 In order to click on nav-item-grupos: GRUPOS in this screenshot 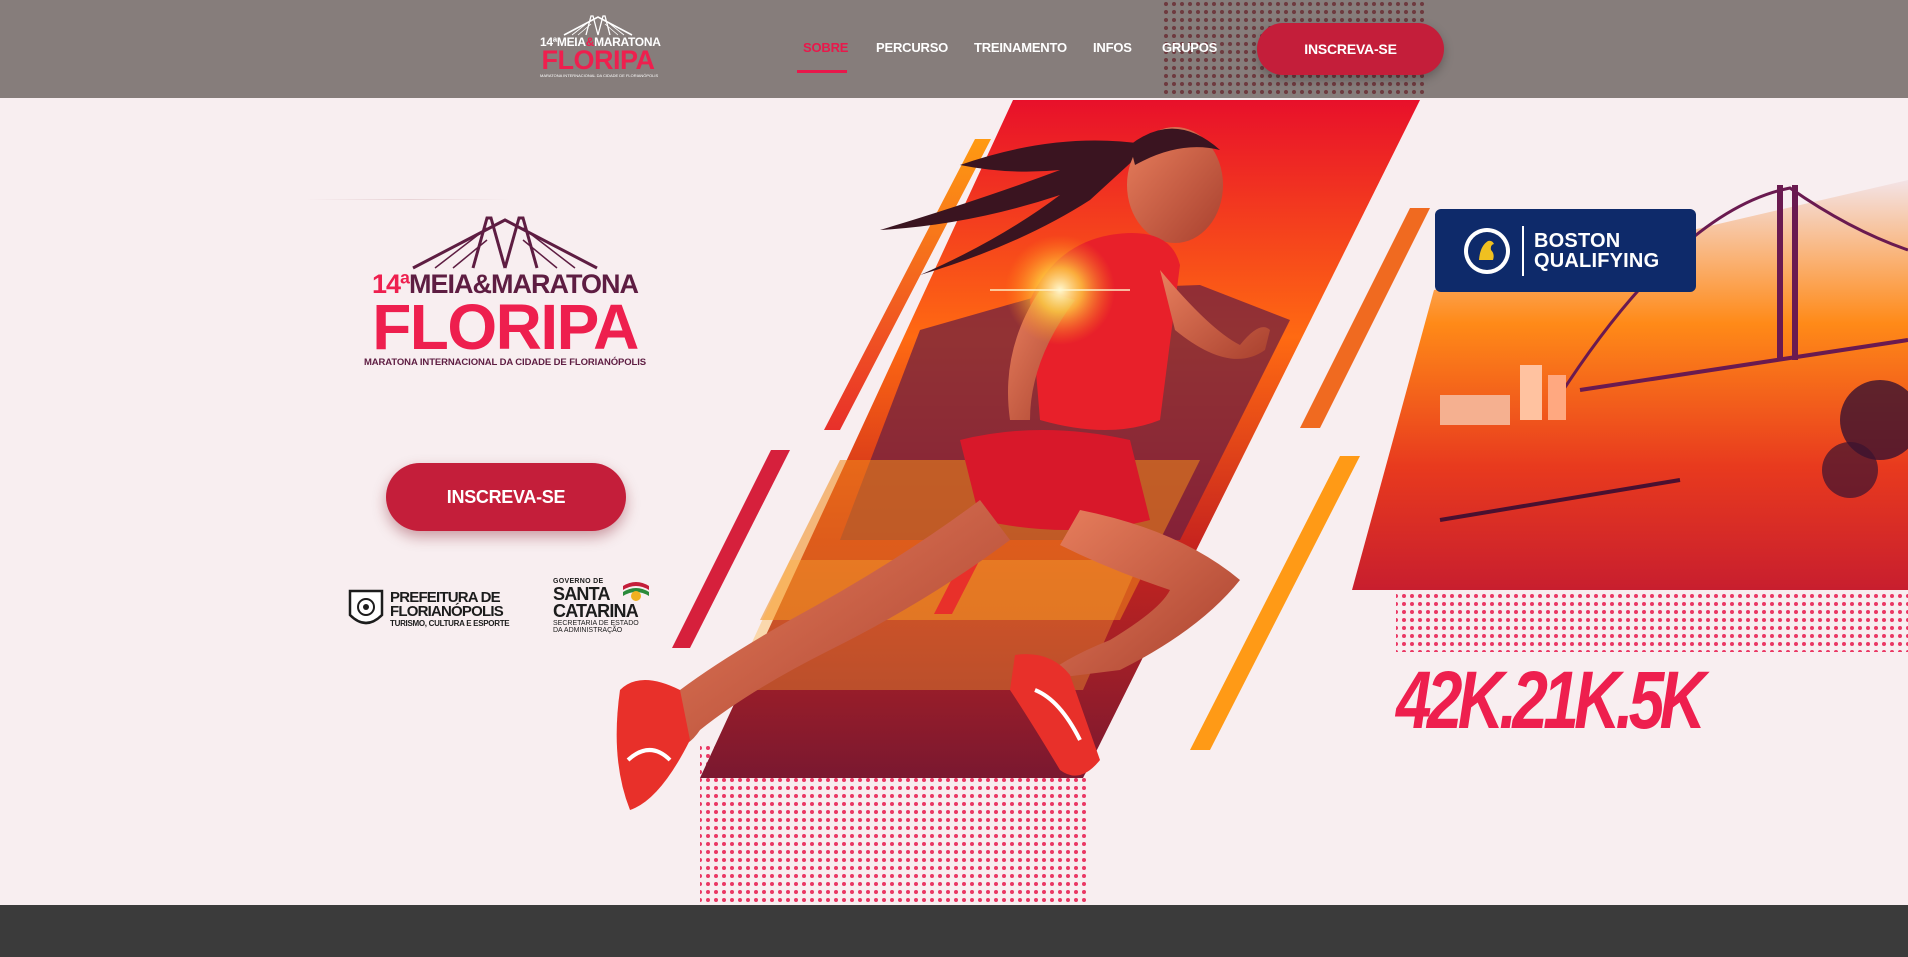, I will do `click(1189, 47)`.